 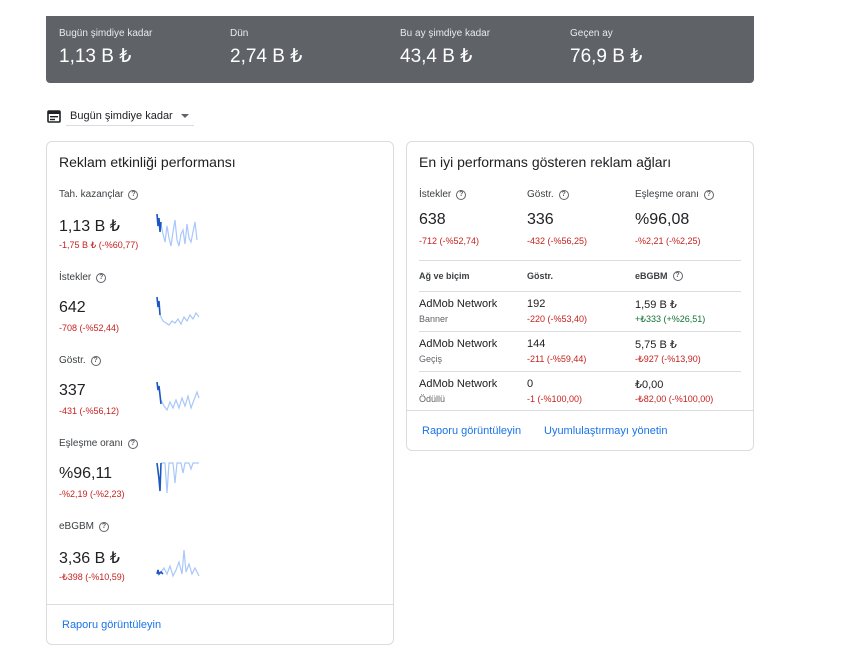 I want to click on summary-this-month: Bu ay şimdiye kadar 43,4 B ₺, so click(x=445, y=48).